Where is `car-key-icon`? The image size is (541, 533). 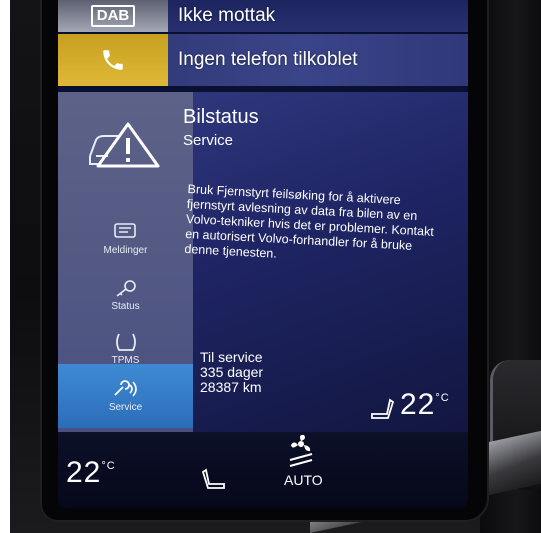 car-key-icon is located at coordinates (126, 288).